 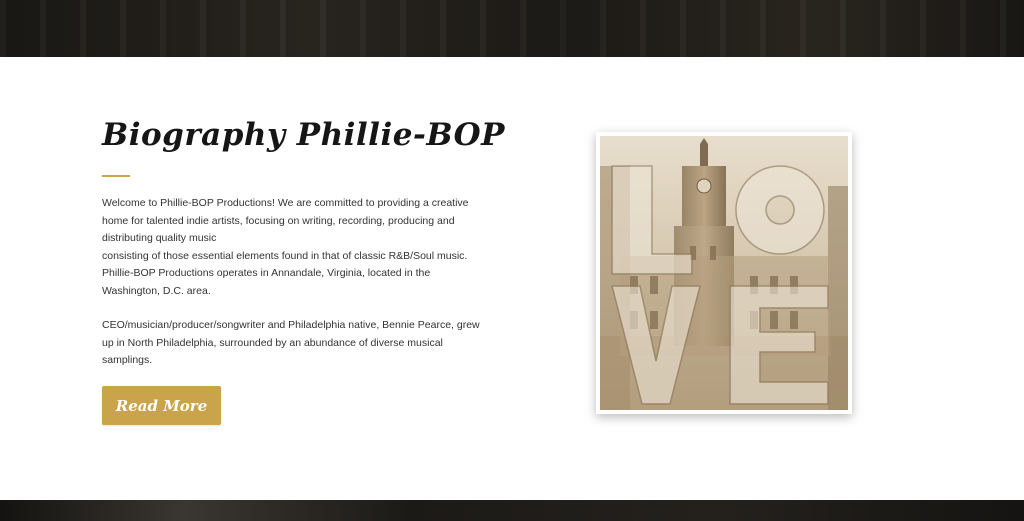 I want to click on title-divider, so click(x=116, y=176).